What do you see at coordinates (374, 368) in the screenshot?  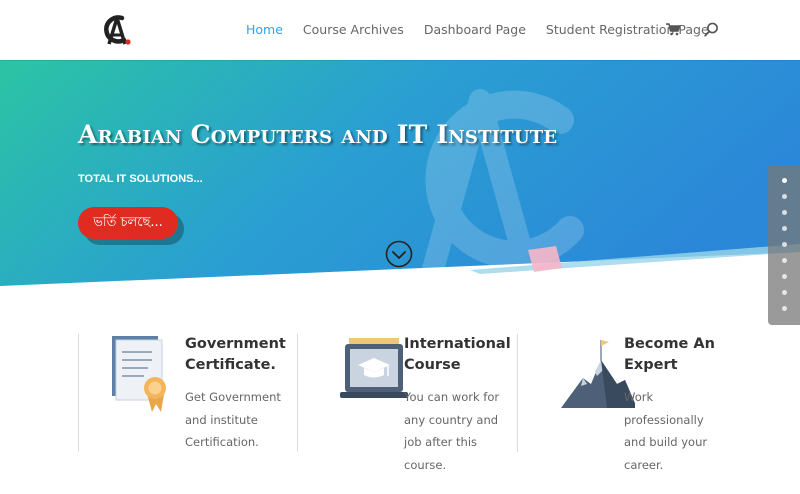 I see `laptop-graduation-icon` at bounding box center [374, 368].